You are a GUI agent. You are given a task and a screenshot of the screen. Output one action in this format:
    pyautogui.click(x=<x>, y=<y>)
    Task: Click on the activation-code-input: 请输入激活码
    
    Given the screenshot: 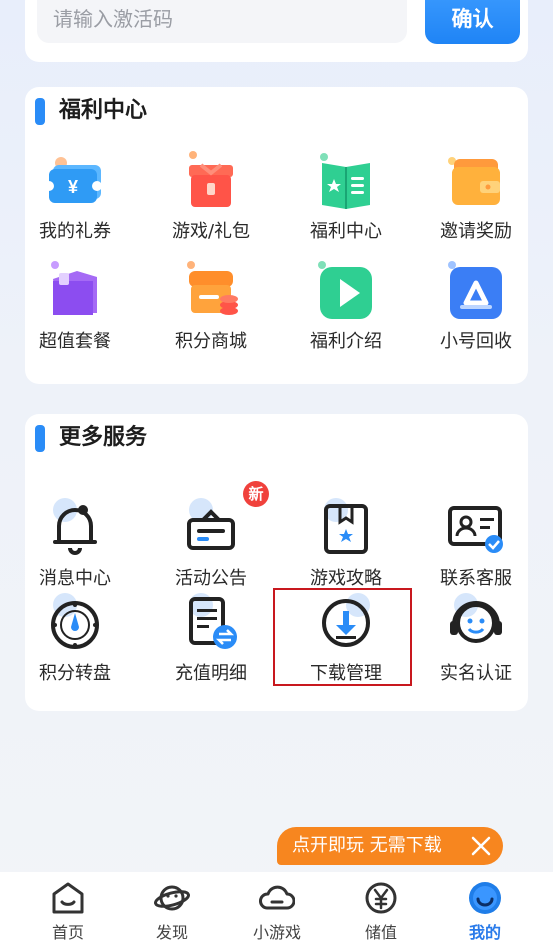 What is the action you would take?
    pyautogui.click(x=222, y=21)
    